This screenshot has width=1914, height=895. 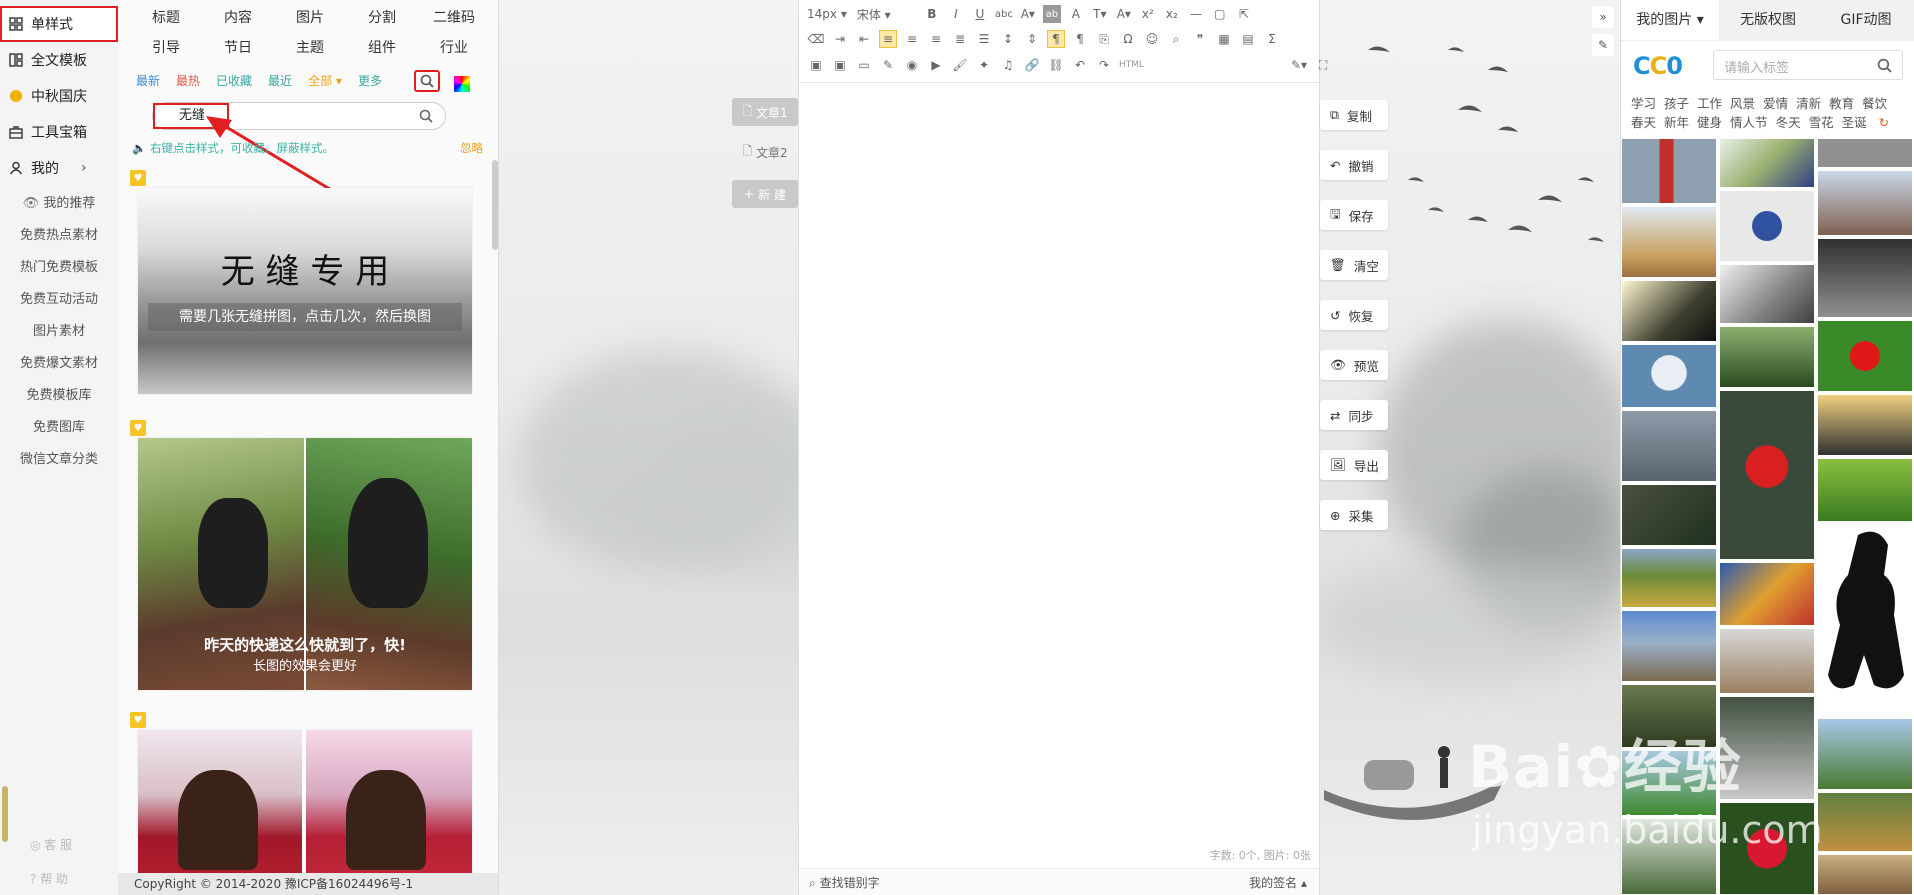 What do you see at coordinates (1676, 122) in the screenshot?
I see `tag-item: 新年` at bounding box center [1676, 122].